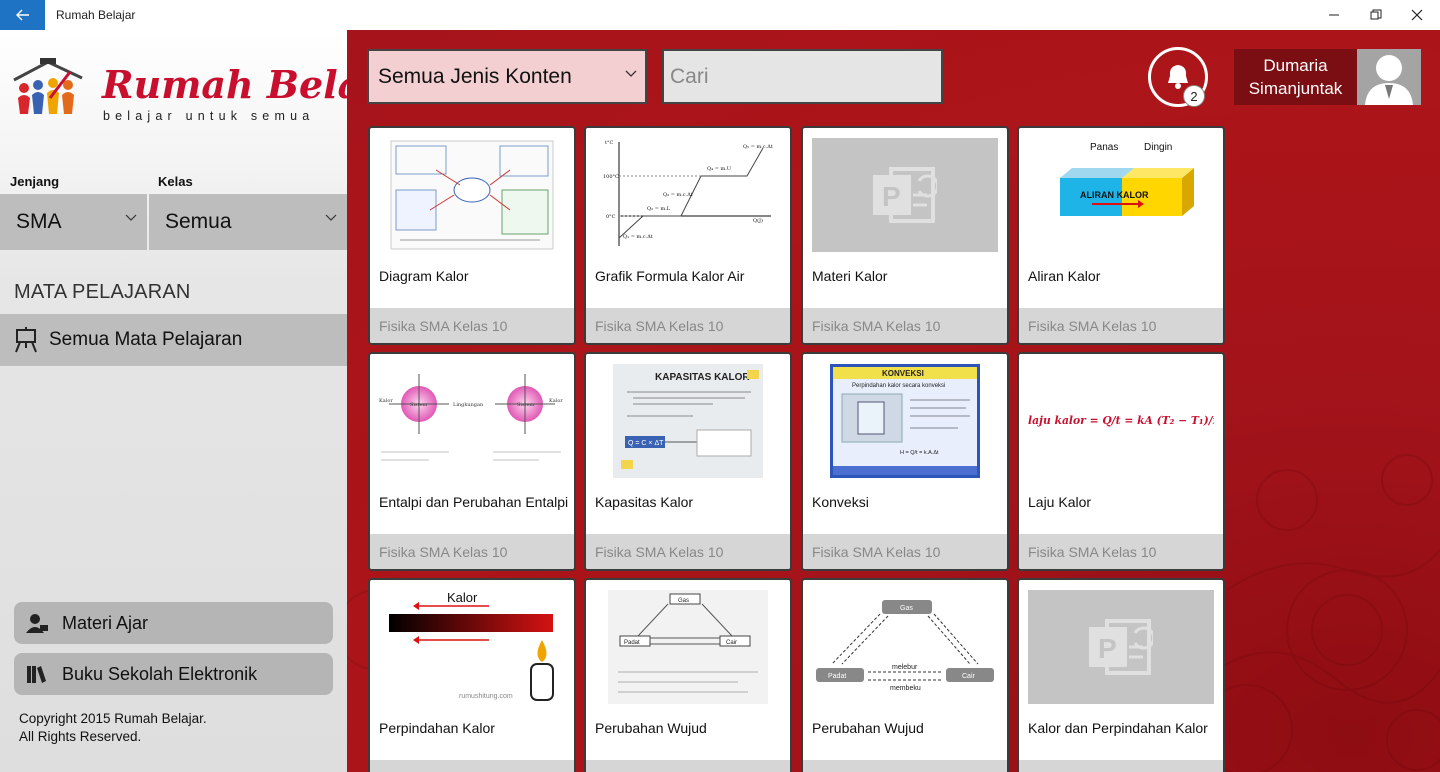 The height and width of the screenshot is (772, 1440). What do you see at coordinates (215, 98) in the screenshot?
I see `rumah-belajar-logo: Rumah Belajar belajar untuk semua` at bounding box center [215, 98].